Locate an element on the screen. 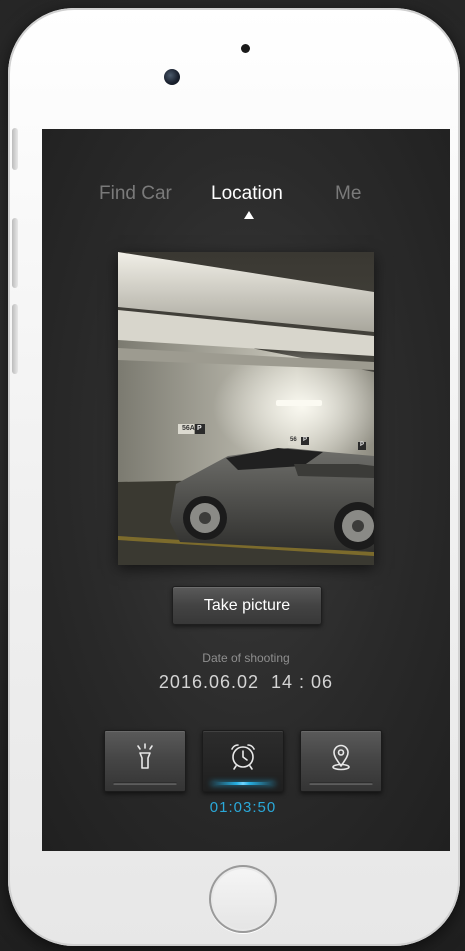 The width and height of the screenshot is (465, 951). front-camera is located at coordinates (172, 77).